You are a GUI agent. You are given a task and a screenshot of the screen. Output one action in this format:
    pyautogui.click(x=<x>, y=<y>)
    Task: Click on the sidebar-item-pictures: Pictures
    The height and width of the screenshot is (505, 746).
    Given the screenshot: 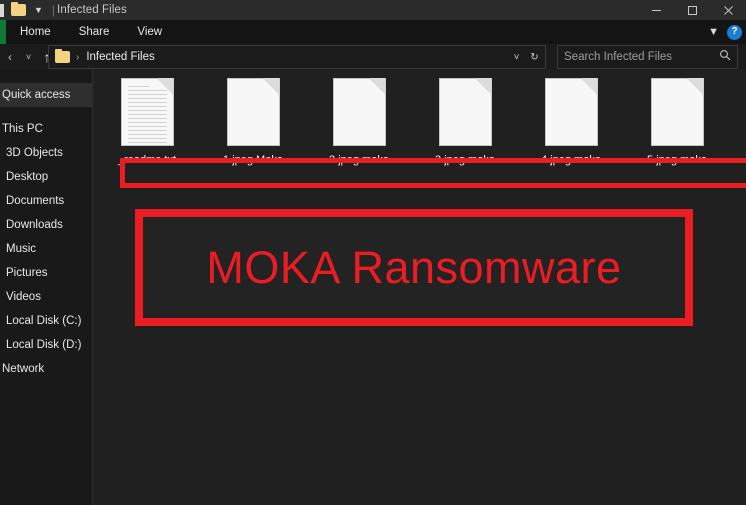 What is the action you would take?
    pyautogui.click(x=46, y=273)
    